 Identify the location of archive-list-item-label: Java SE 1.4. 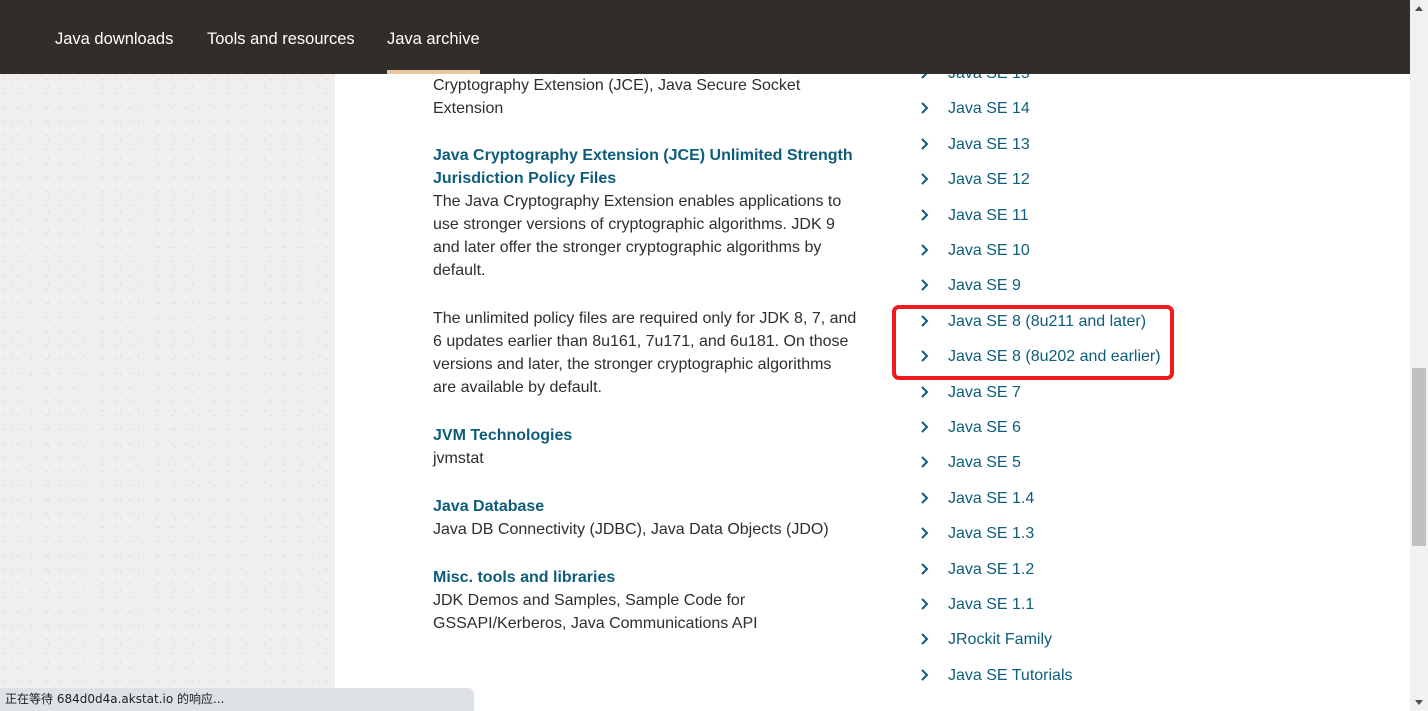
(991, 498).